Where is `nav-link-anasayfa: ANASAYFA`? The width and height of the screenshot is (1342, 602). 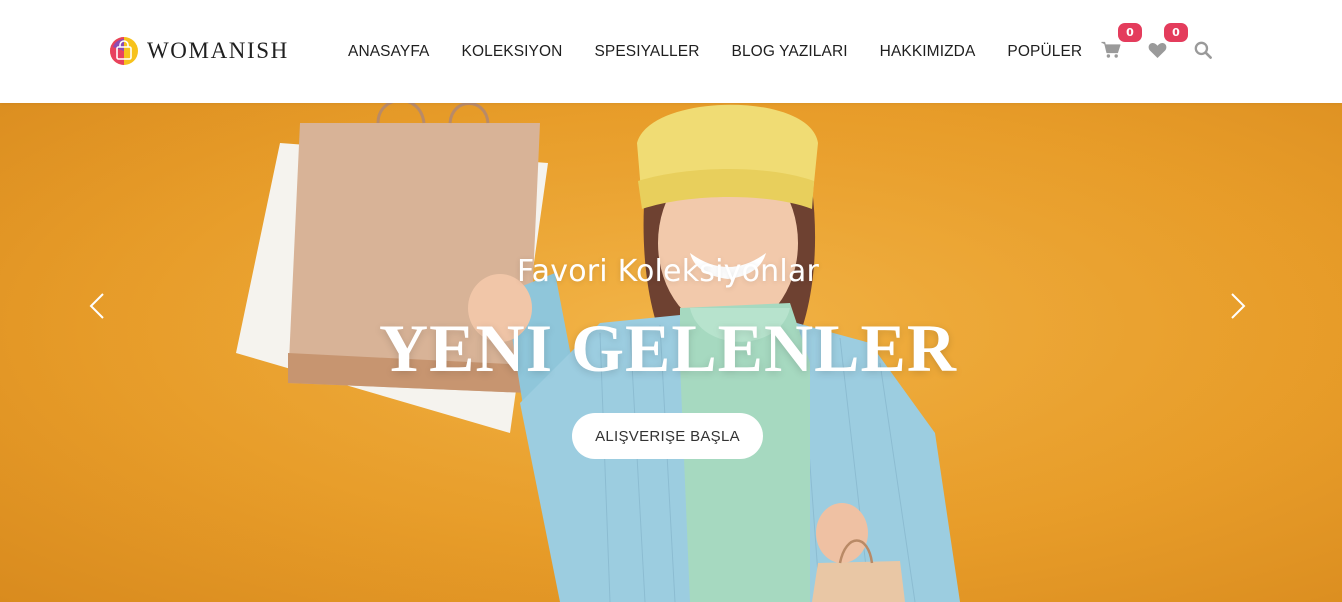
nav-link-anasayfa: ANASAYFA is located at coordinates (389, 52).